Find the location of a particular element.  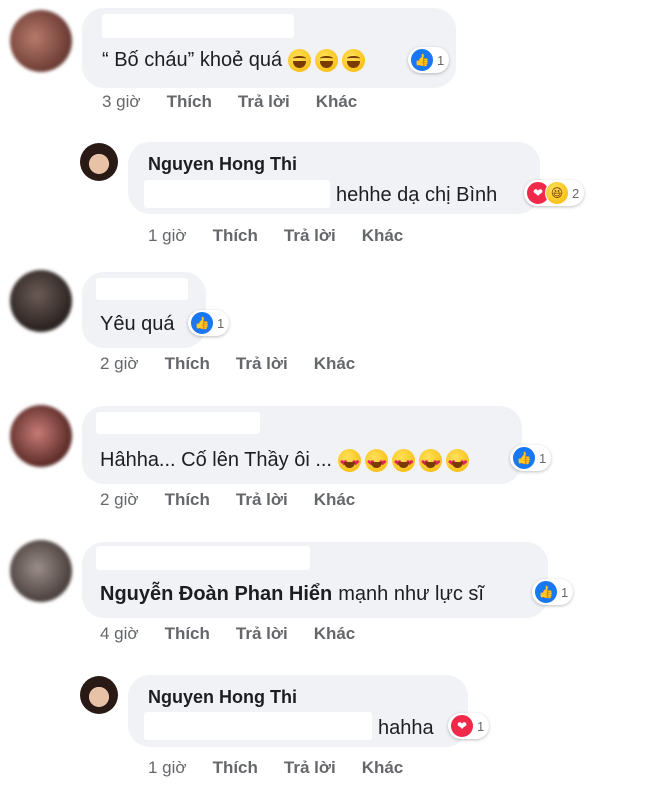

reaction-summary: ❤ 😆 2 is located at coordinates (554, 193).